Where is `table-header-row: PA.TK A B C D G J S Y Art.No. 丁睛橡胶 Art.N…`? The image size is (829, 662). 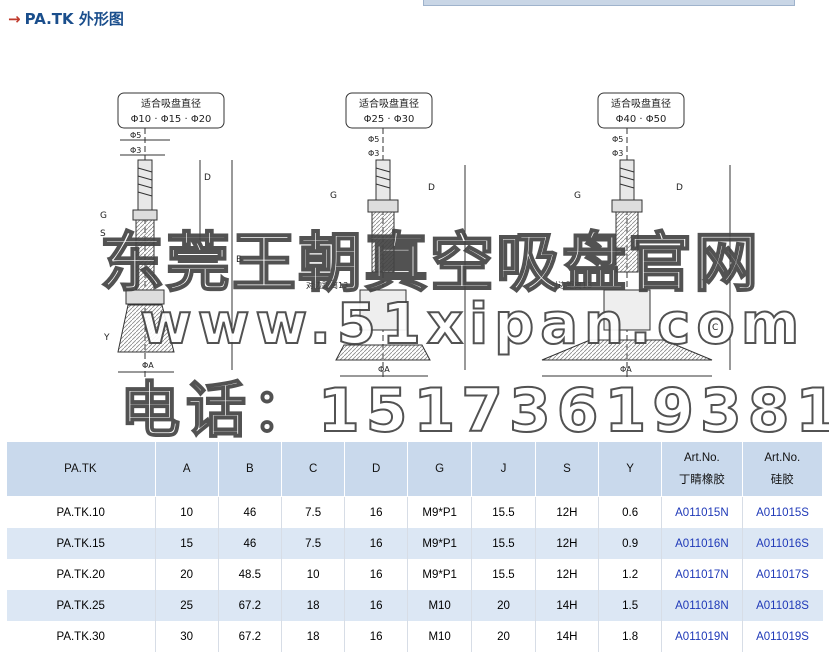
table-header-row: PA.TK A B C D G J S Y Art.No. 丁睛橡胶 Art.N… is located at coordinates (415, 469).